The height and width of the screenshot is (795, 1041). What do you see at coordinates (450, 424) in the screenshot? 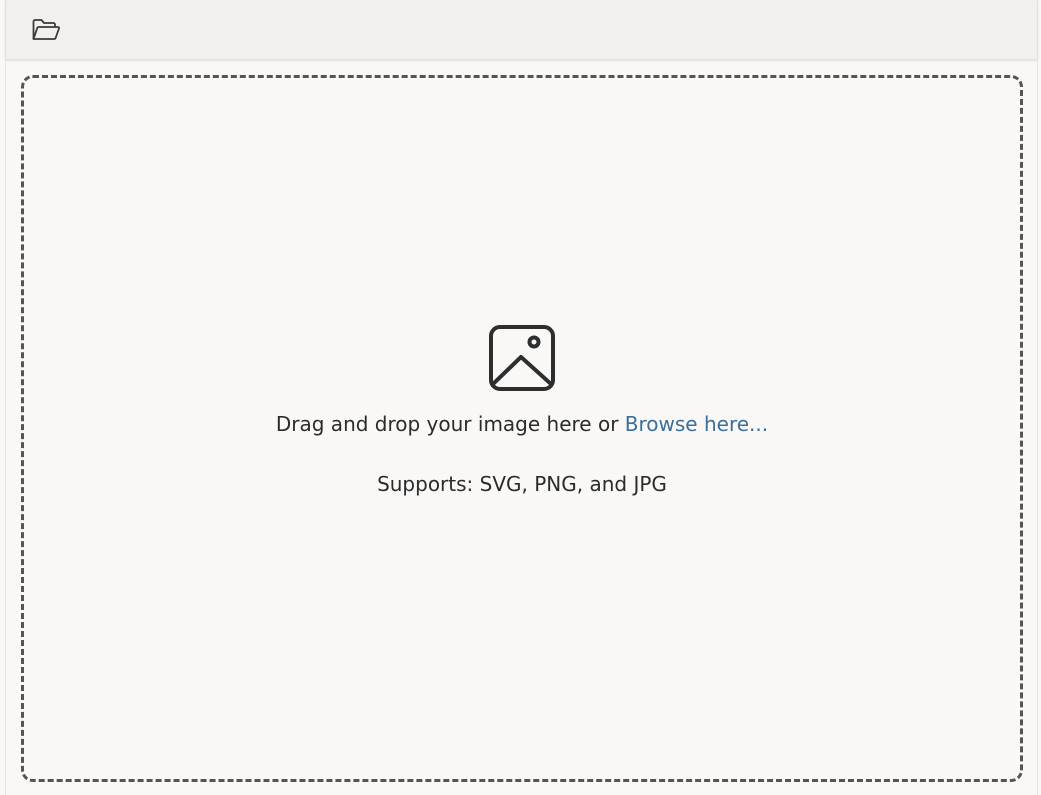
I see `drop-prompt-text: Drag and drop your image here or` at bounding box center [450, 424].